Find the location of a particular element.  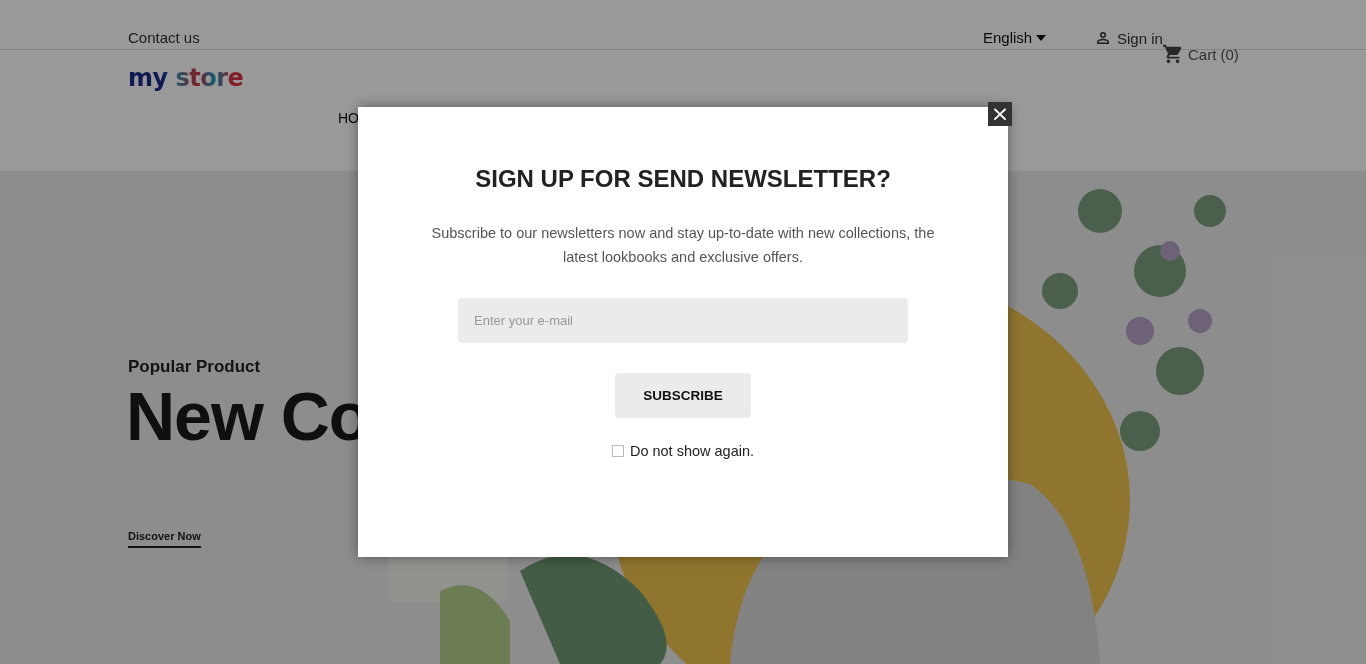

nav-link: HO is located at coordinates (348, 118).